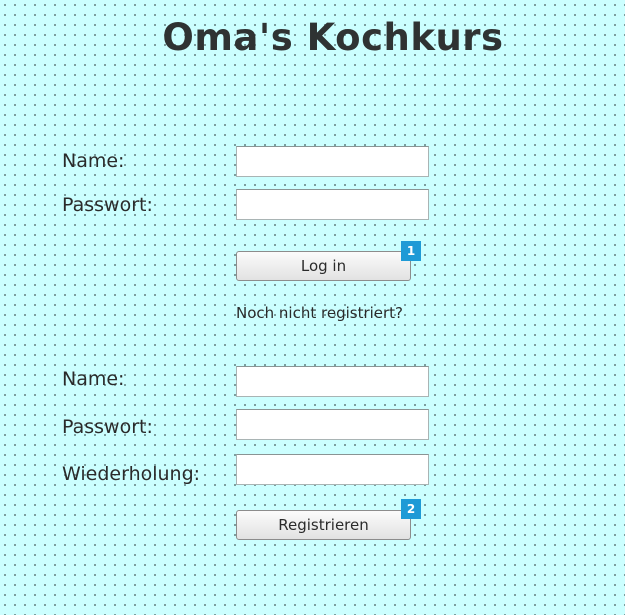 The height and width of the screenshot is (615, 625). Describe the element at coordinates (93, 379) in the screenshot. I see `register-name-label: Name:` at that location.